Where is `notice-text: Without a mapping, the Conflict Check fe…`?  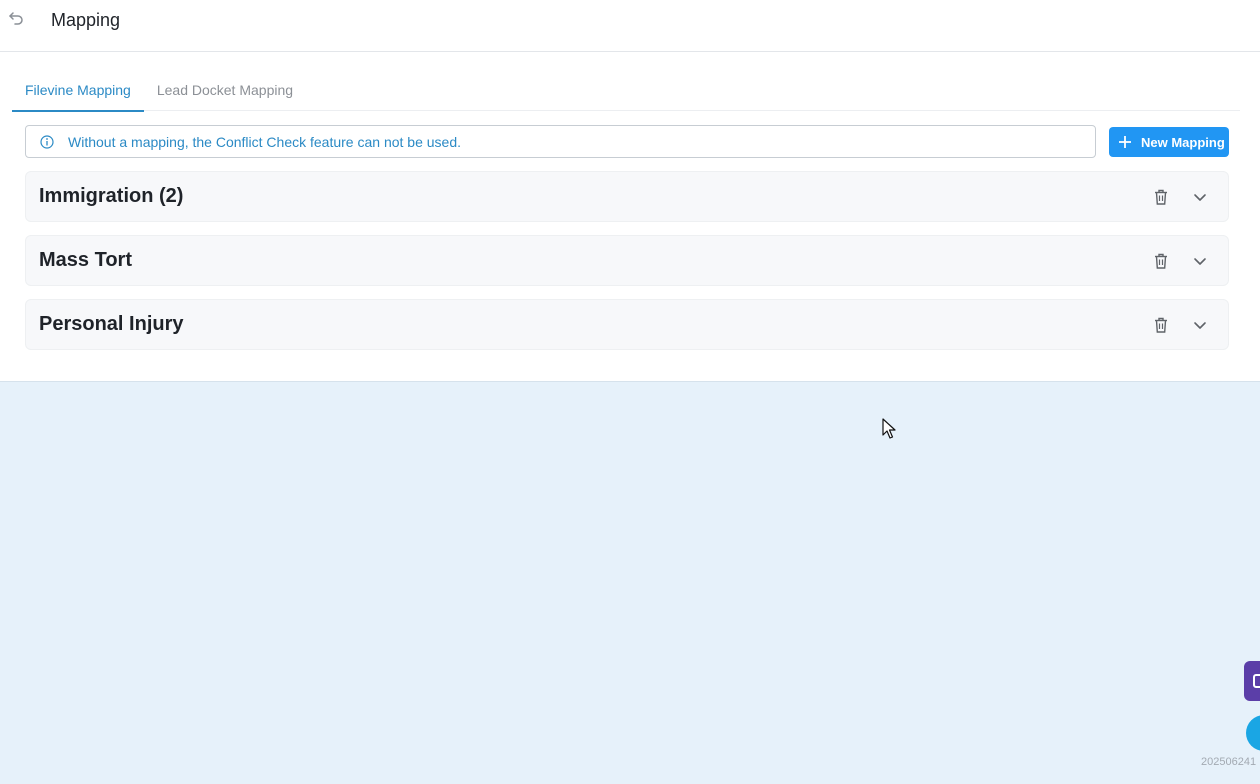
notice-text: Without a mapping, the Conflict Check fe… is located at coordinates (265, 141).